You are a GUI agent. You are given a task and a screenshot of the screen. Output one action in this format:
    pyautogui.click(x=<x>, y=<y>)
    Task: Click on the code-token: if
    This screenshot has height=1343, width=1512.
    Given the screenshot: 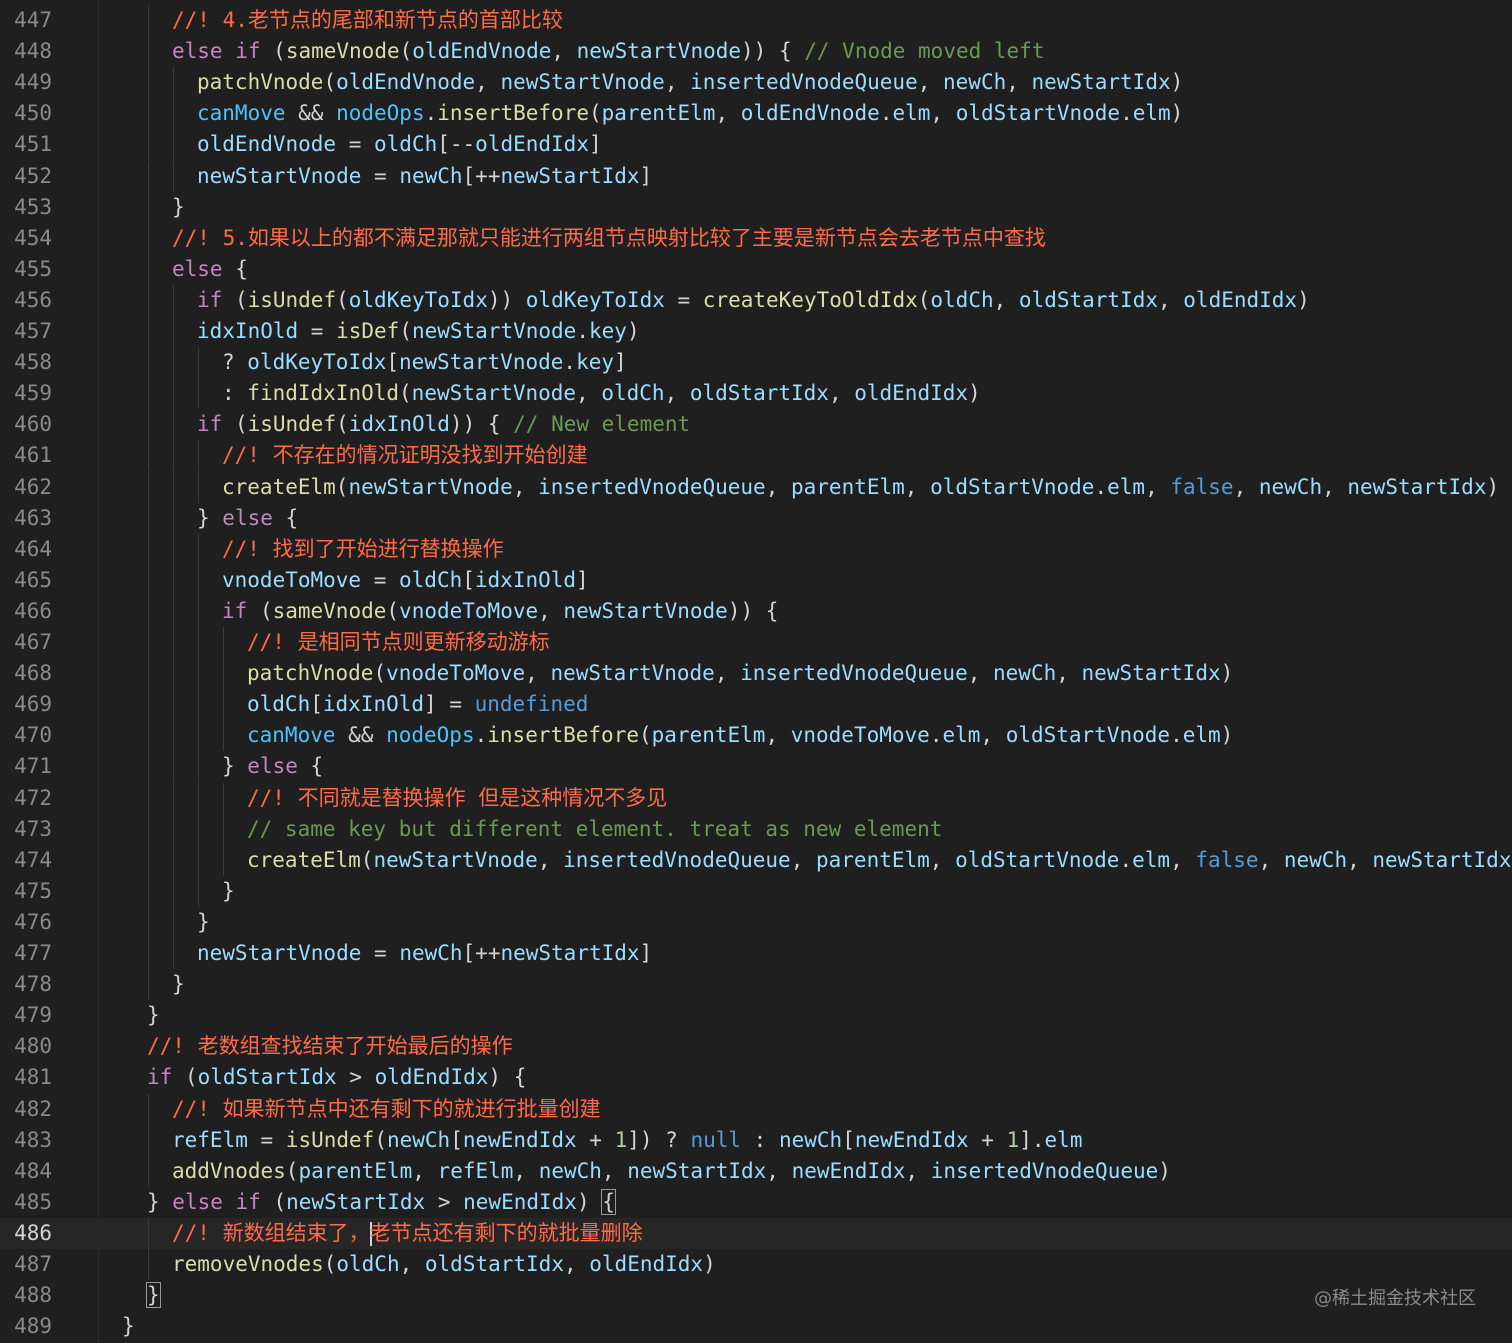 What is the action you would take?
    pyautogui.click(x=248, y=1201)
    